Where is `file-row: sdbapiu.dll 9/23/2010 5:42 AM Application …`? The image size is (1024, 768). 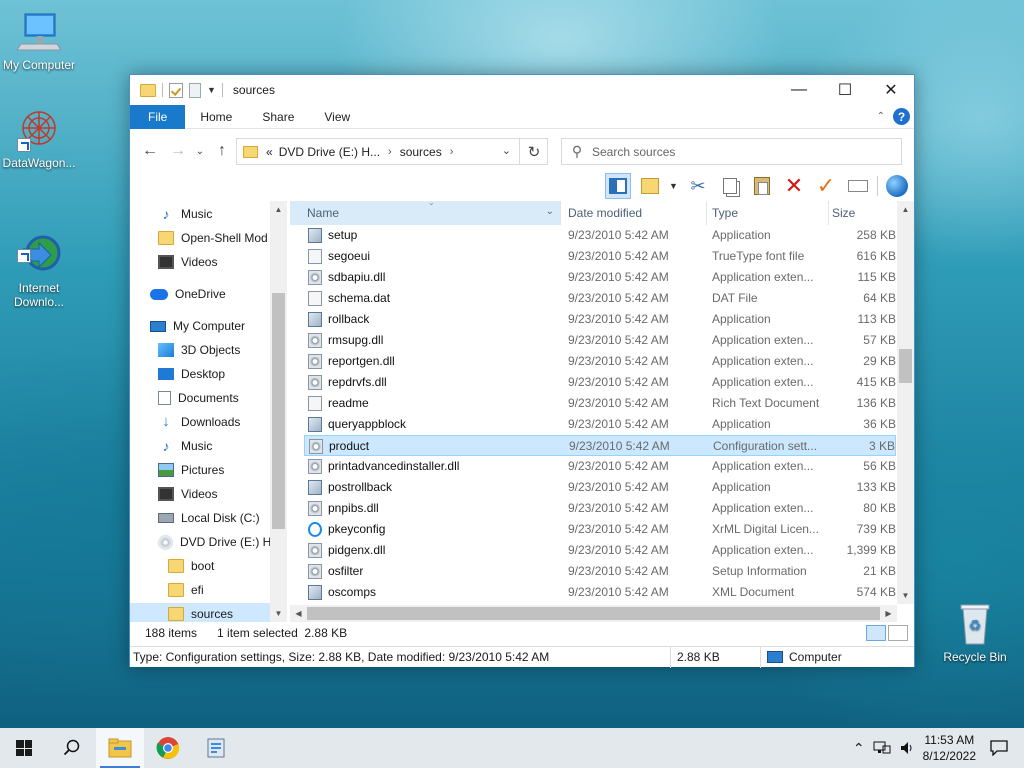
file-row: sdbapiu.dll 9/23/2010 5:42 AM Application … is located at coordinates (600, 277).